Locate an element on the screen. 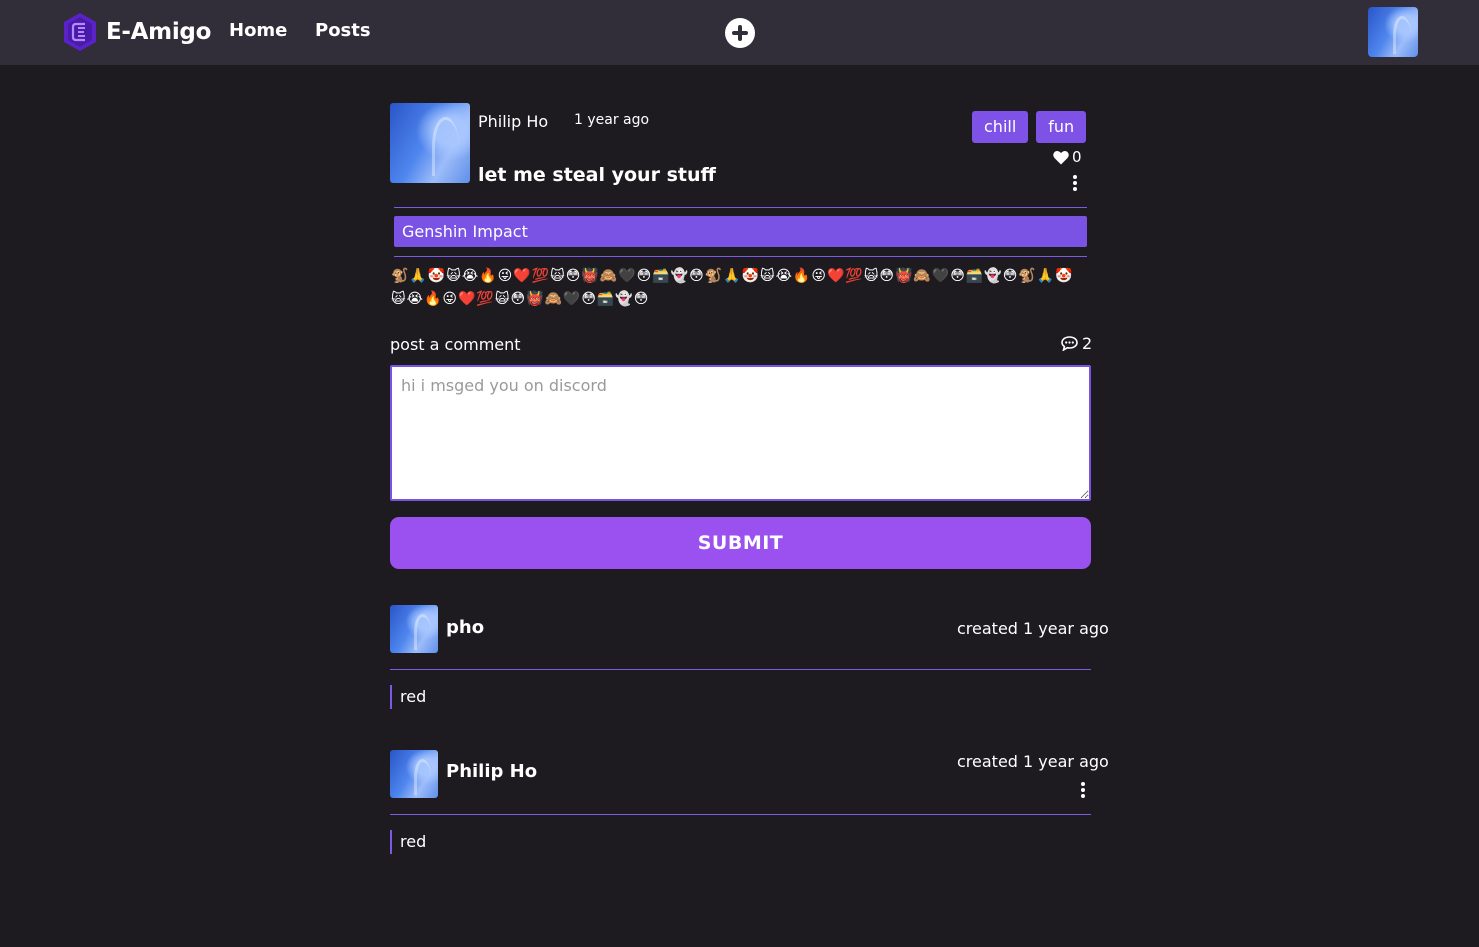 This screenshot has width=1479, height=947. post-author-avatar is located at coordinates (430, 143).